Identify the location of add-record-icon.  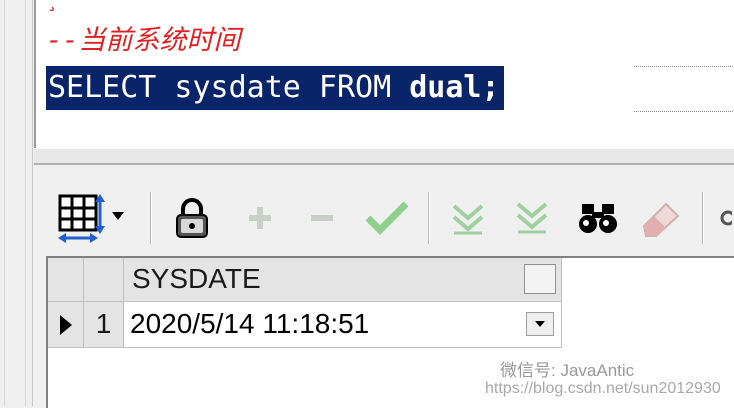
(260, 218).